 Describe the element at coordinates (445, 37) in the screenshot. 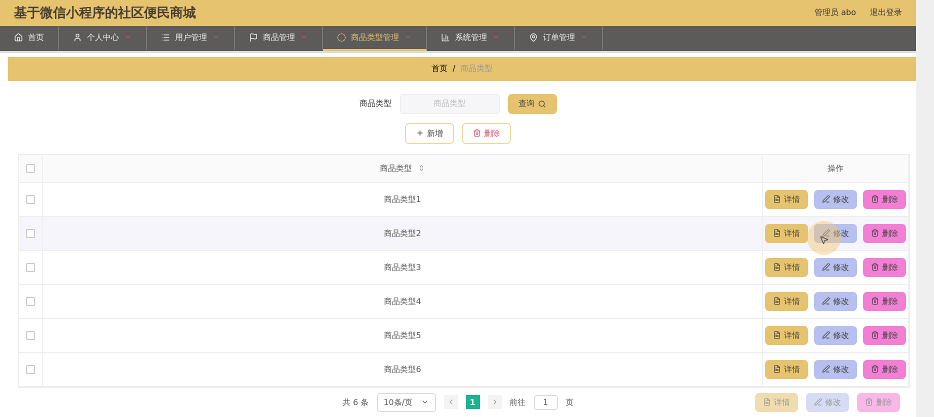

I see `chart-icon` at that location.